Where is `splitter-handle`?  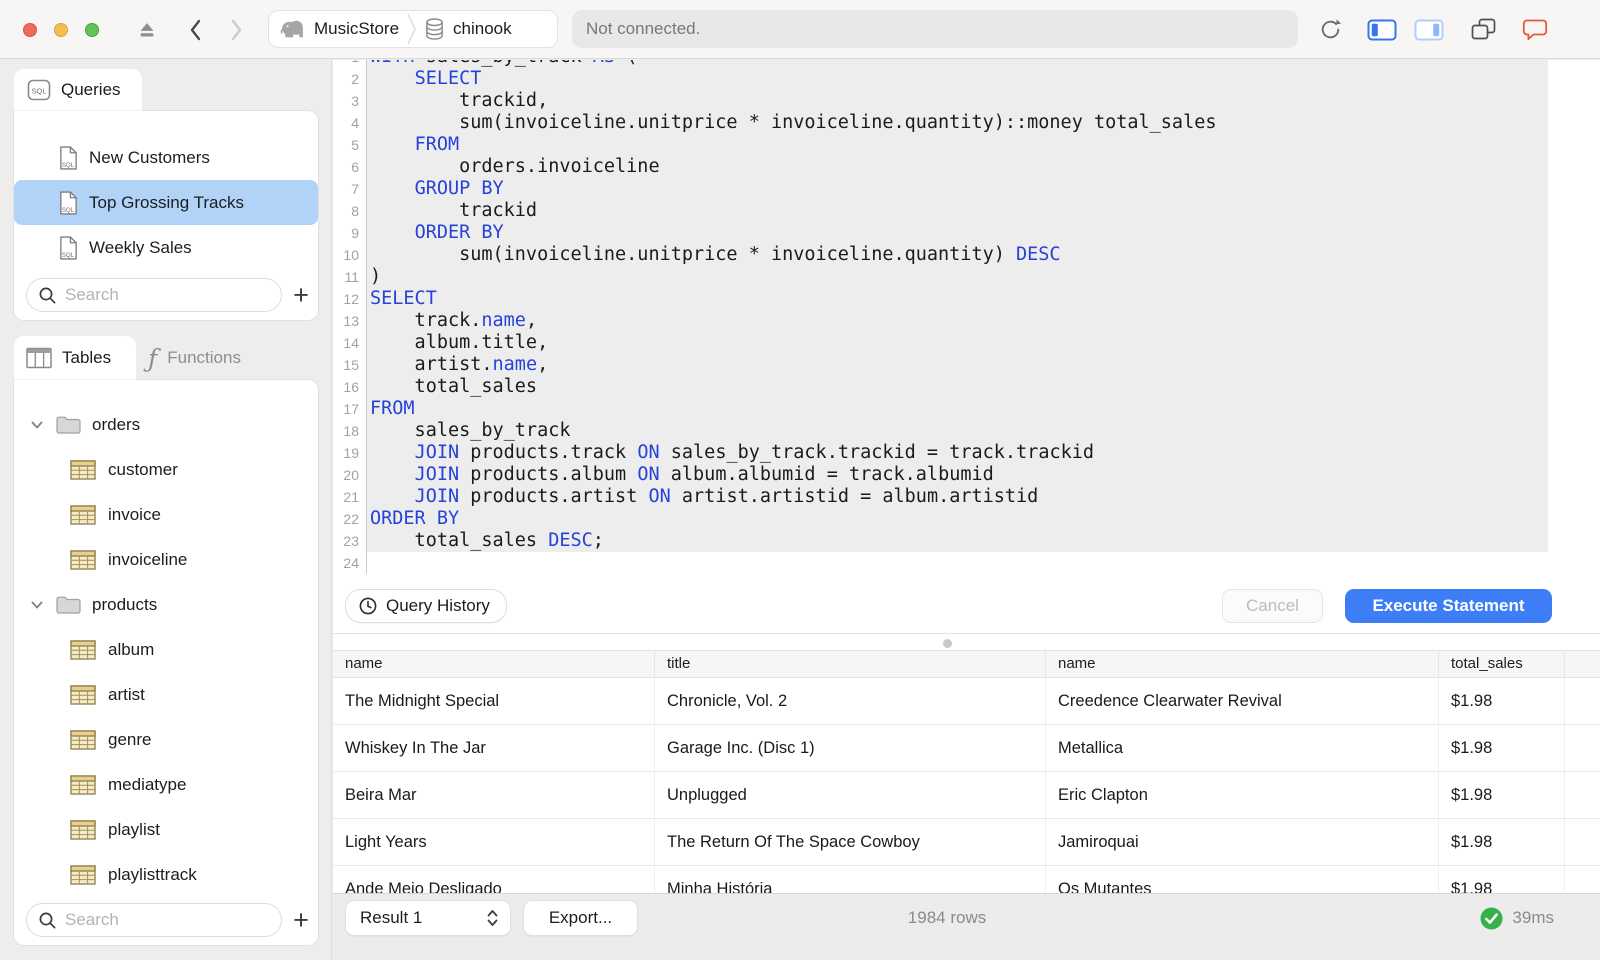
splitter-handle is located at coordinates (947, 643).